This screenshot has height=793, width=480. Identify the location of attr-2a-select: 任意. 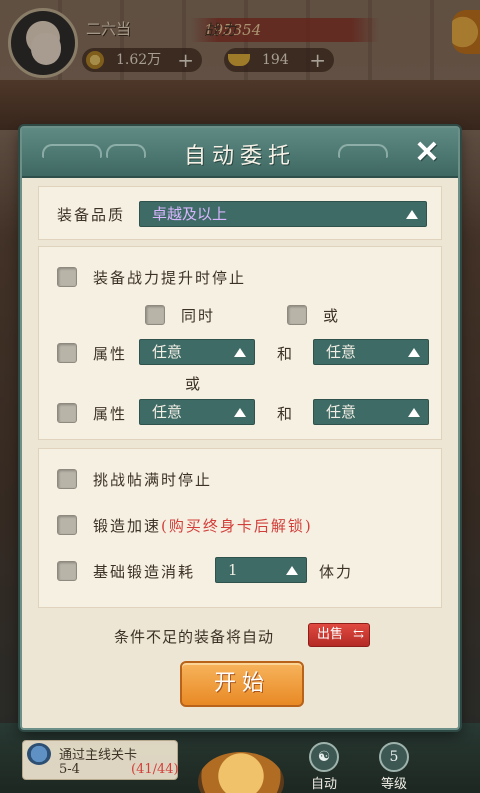
(197, 412).